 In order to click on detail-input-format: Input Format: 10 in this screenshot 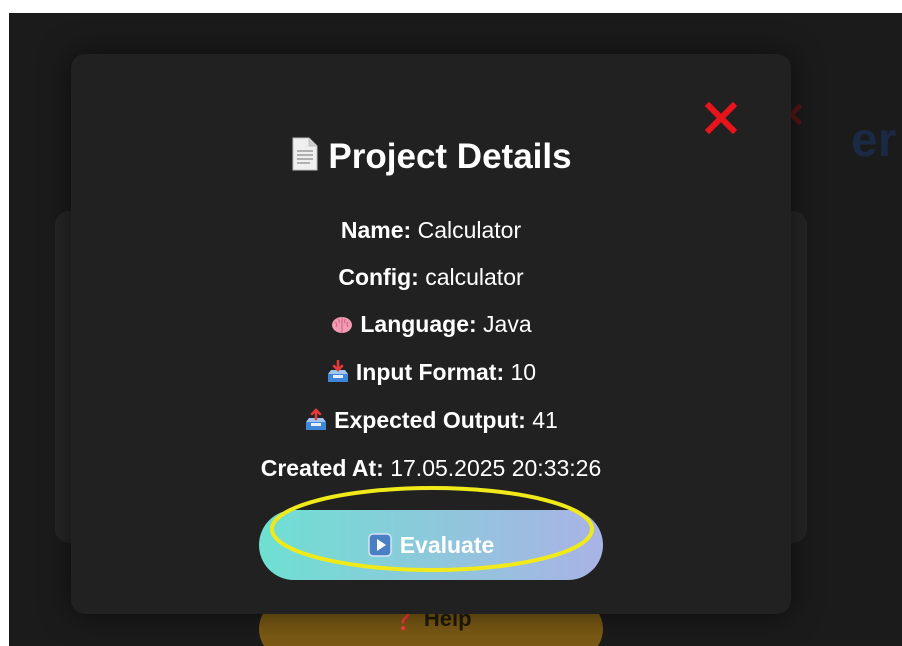, I will do `click(431, 372)`.